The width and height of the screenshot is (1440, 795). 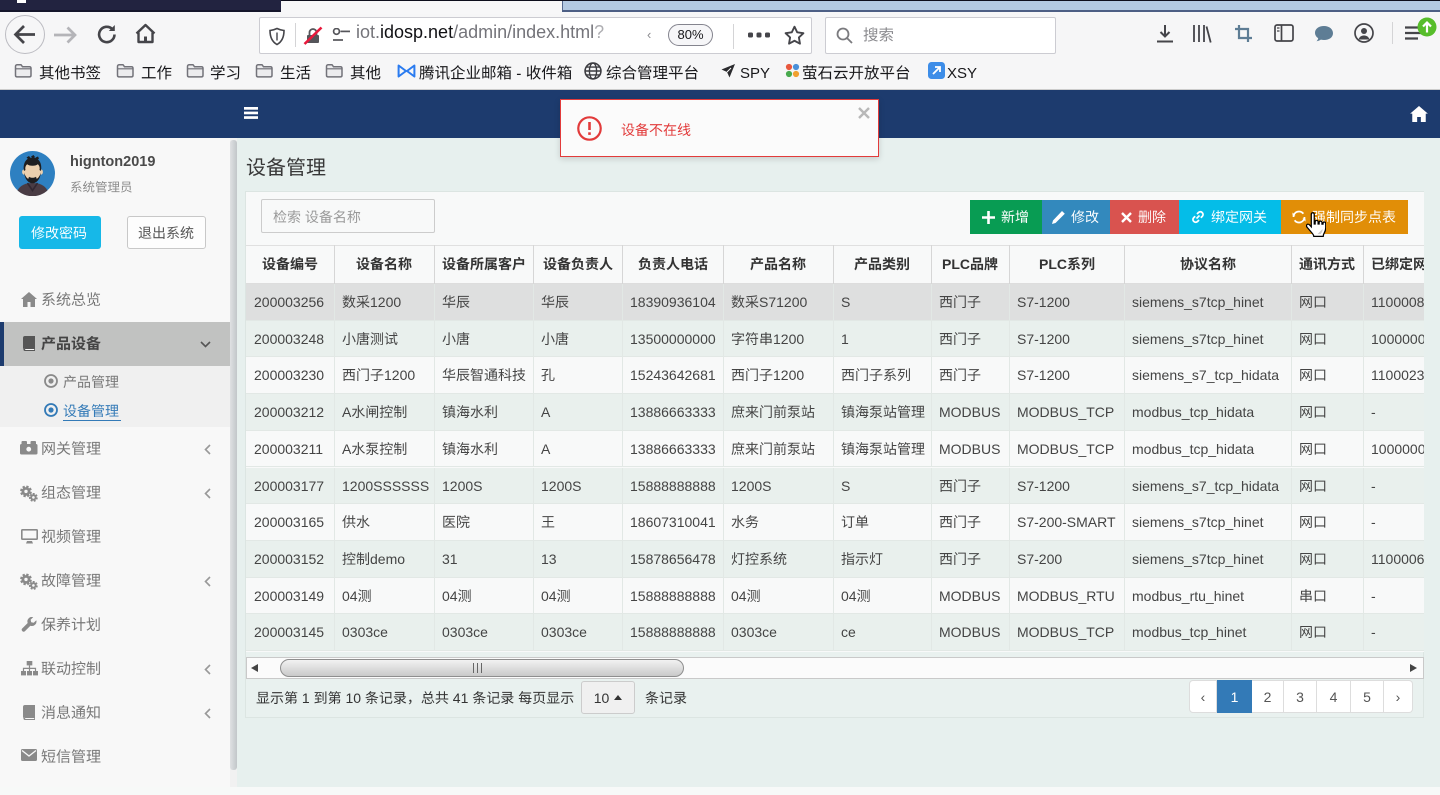 What do you see at coordinates (387, 559) in the screenshot?
I see `svg-text: demo` at bounding box center [387, 559].